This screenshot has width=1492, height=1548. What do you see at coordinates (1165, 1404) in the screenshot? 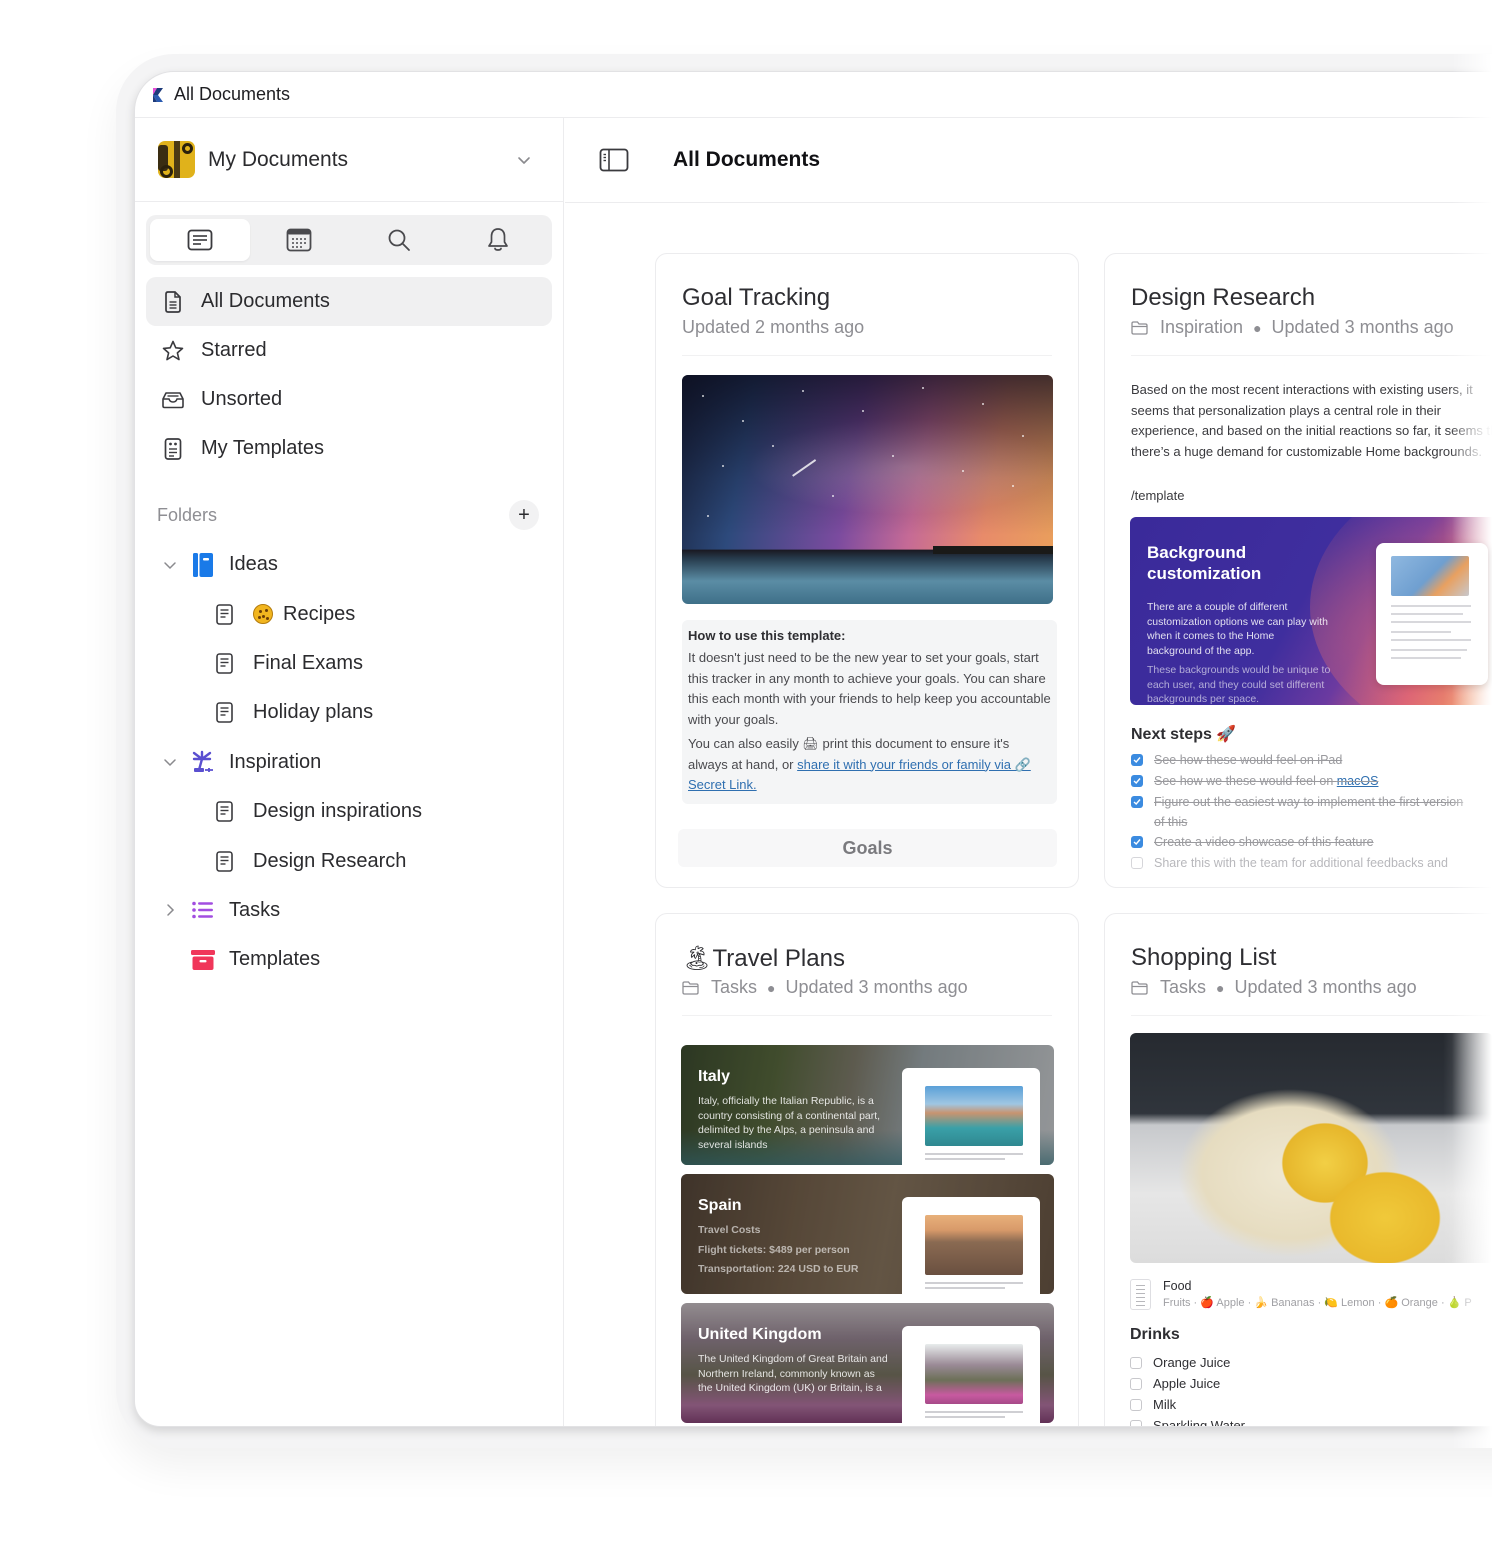
I see `drink-label: Milk` at bounding box center [1165, 1404].